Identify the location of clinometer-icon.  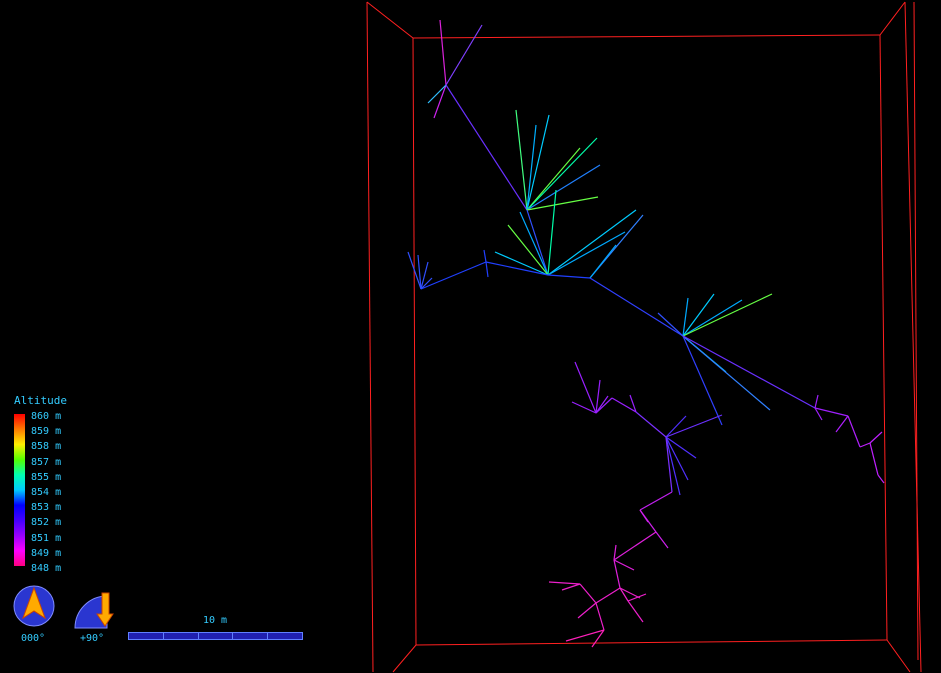
(94, 610).